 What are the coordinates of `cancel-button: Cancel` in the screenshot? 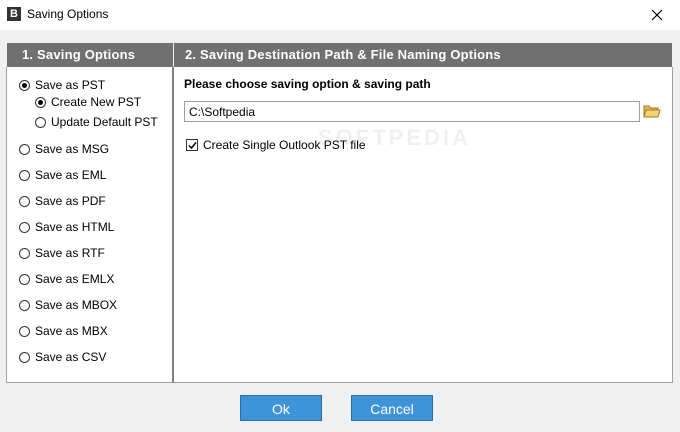 It's located at (392, 408).